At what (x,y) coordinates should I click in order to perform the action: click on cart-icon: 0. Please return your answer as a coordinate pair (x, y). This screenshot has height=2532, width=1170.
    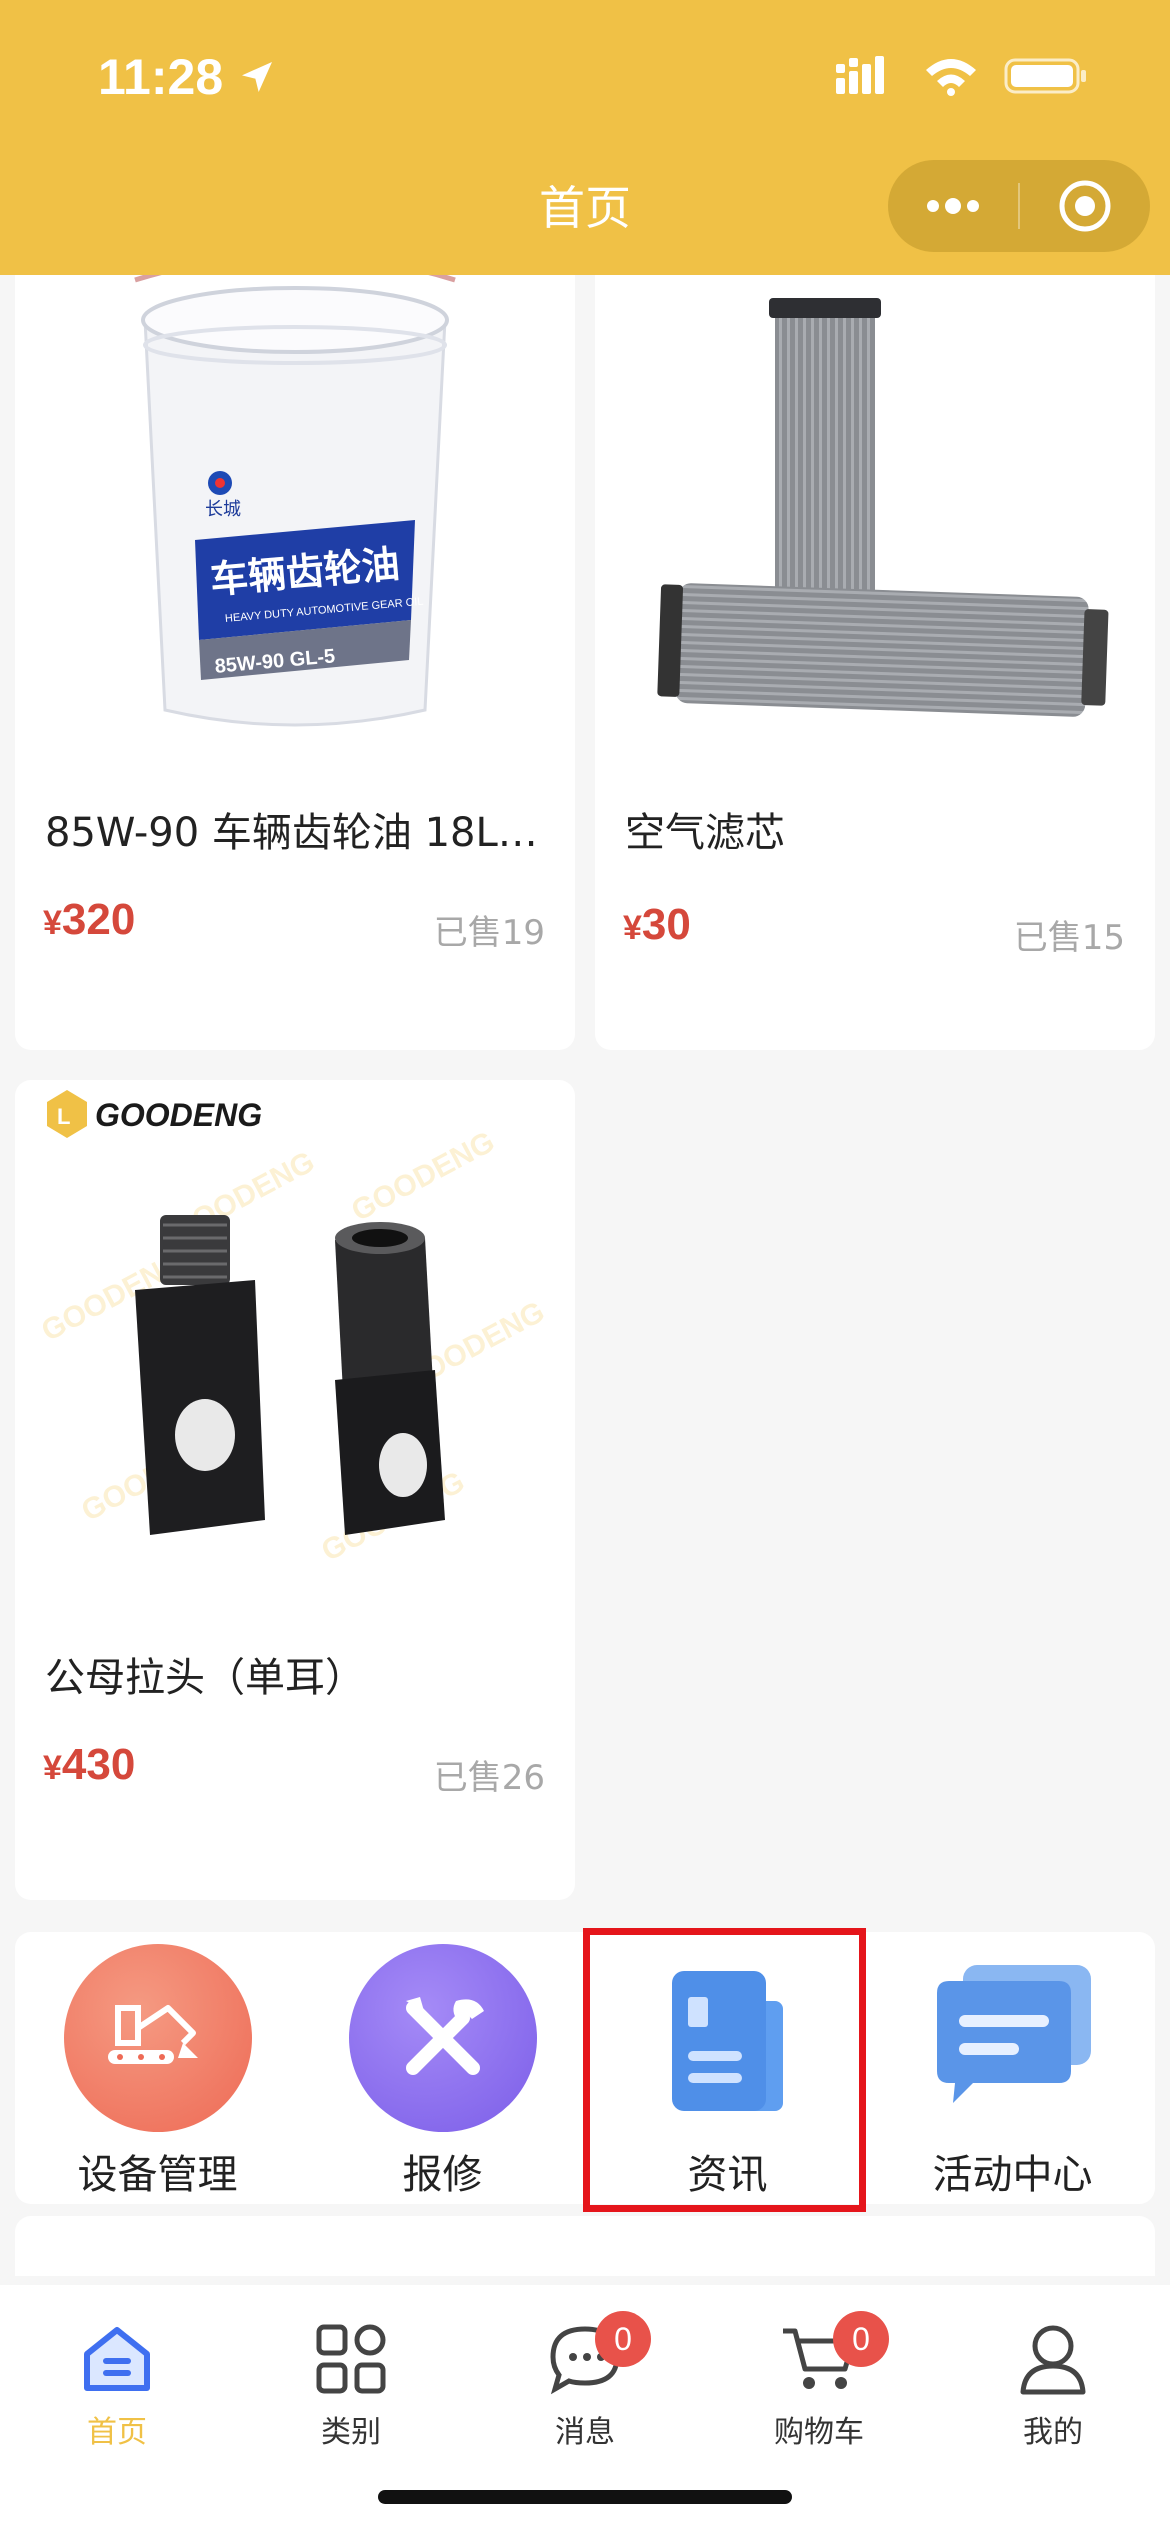
    Looking at the image, I should click on (834, 2355).